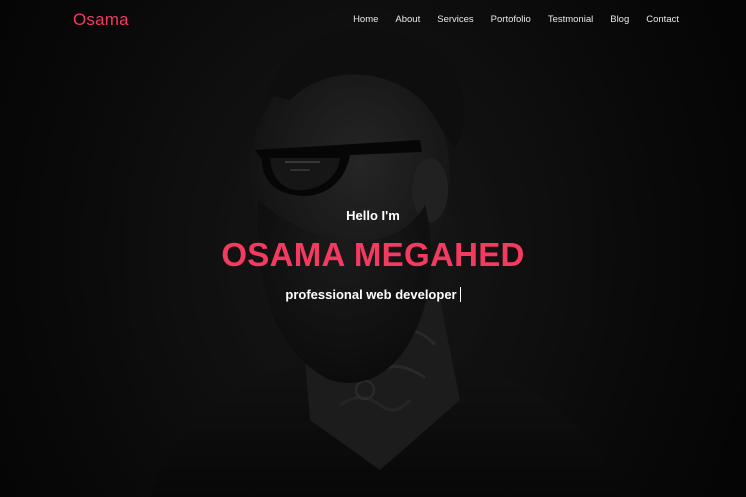  What do you see at coordinates (373, 215) in the screenshot?
I see `hero-greeting: Hello I'm` at bounding box center [373, 215].